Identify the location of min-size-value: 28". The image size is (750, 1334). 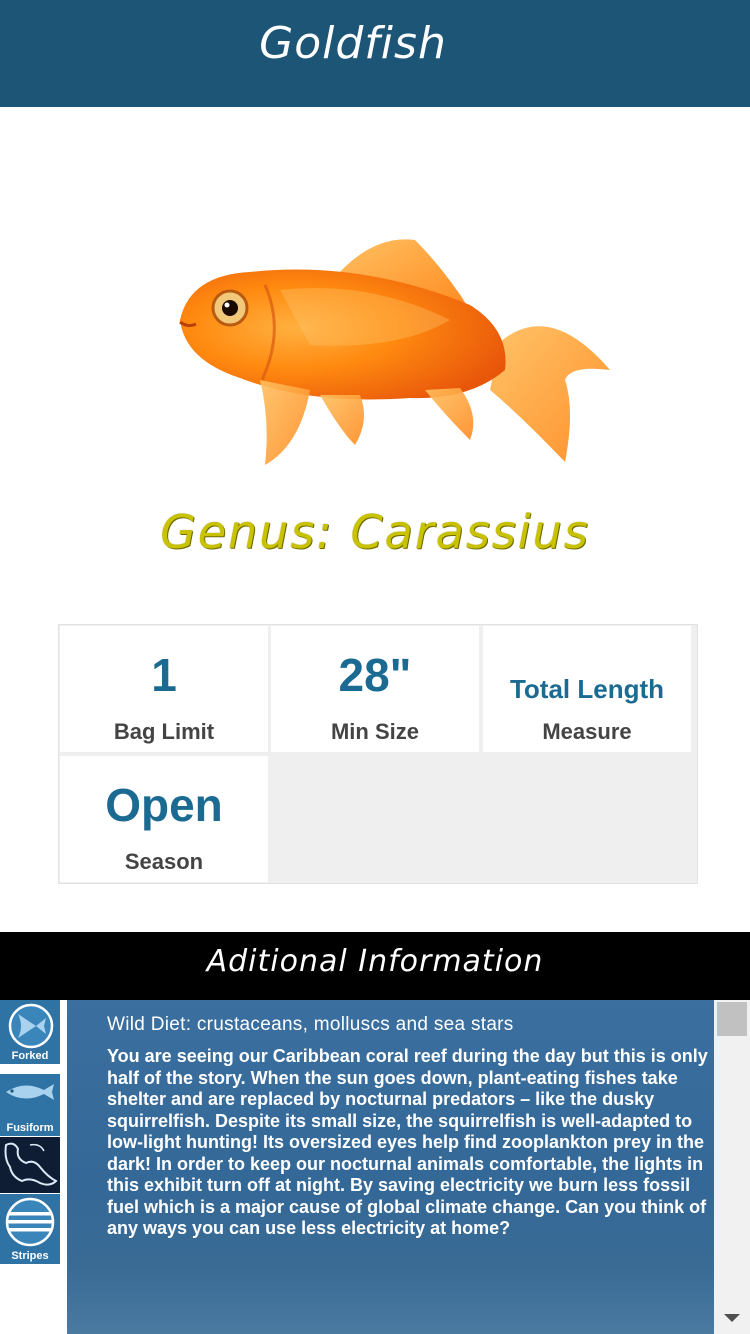
(375, 675).